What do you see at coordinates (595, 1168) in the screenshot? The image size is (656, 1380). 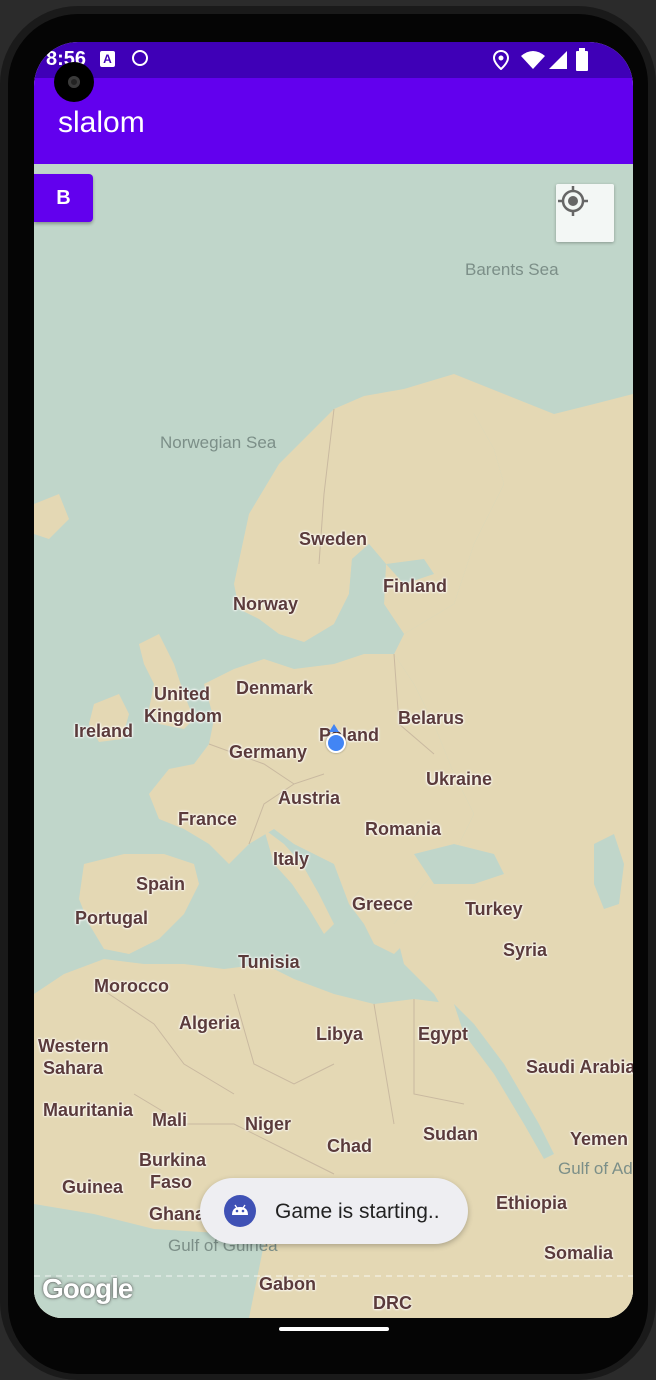 I see `map-sea-label: Gulf of Aden` at bounding box center [595, 1168].